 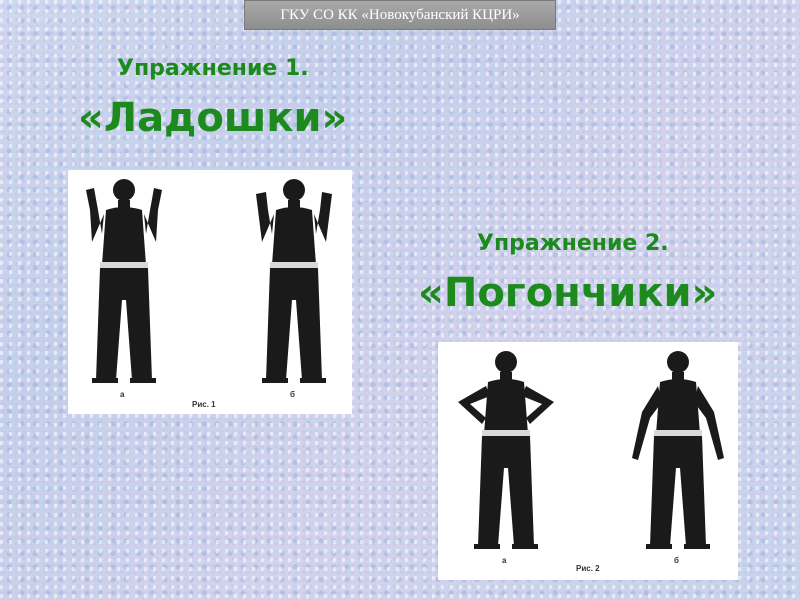 What do you see at coordinates (676, 560) in the screenshot?
I see `exercise-2-label-b: б` at bounding box center [676, 560].